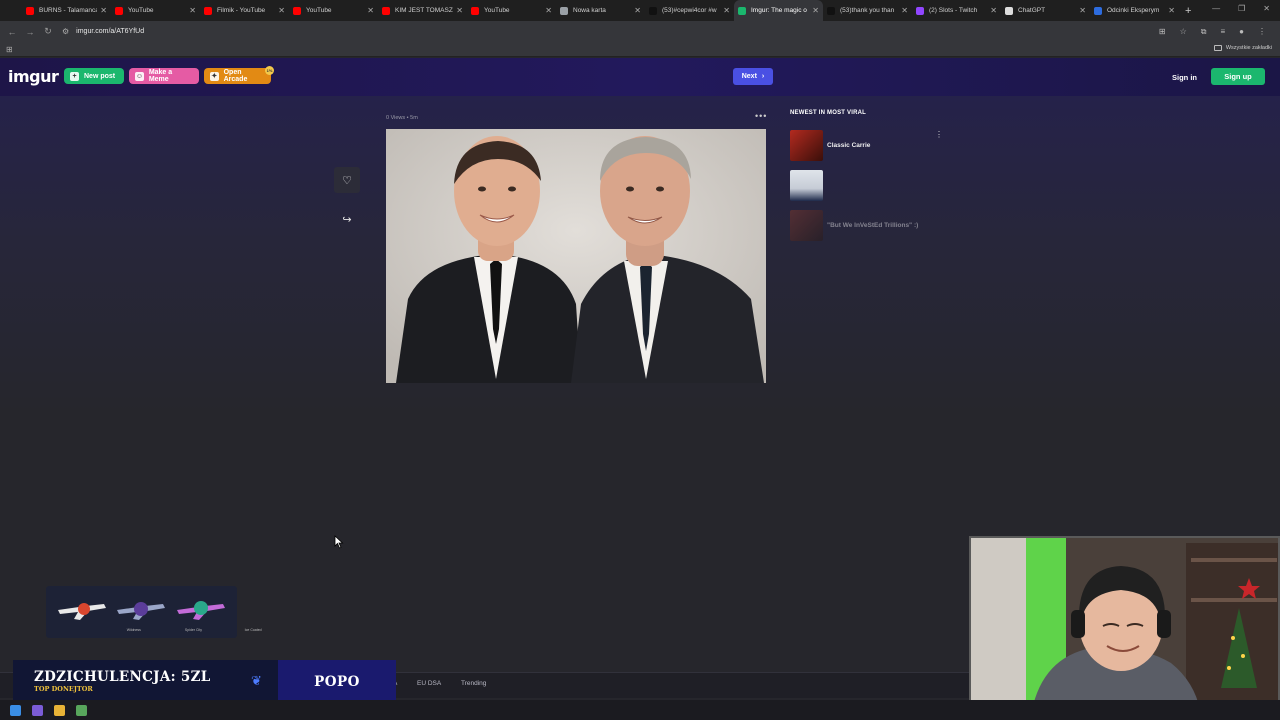 This screenshot has width=1280, height=720. I want to click on tab-title: (53)#cepwi4cor #w, so click(689, 10).